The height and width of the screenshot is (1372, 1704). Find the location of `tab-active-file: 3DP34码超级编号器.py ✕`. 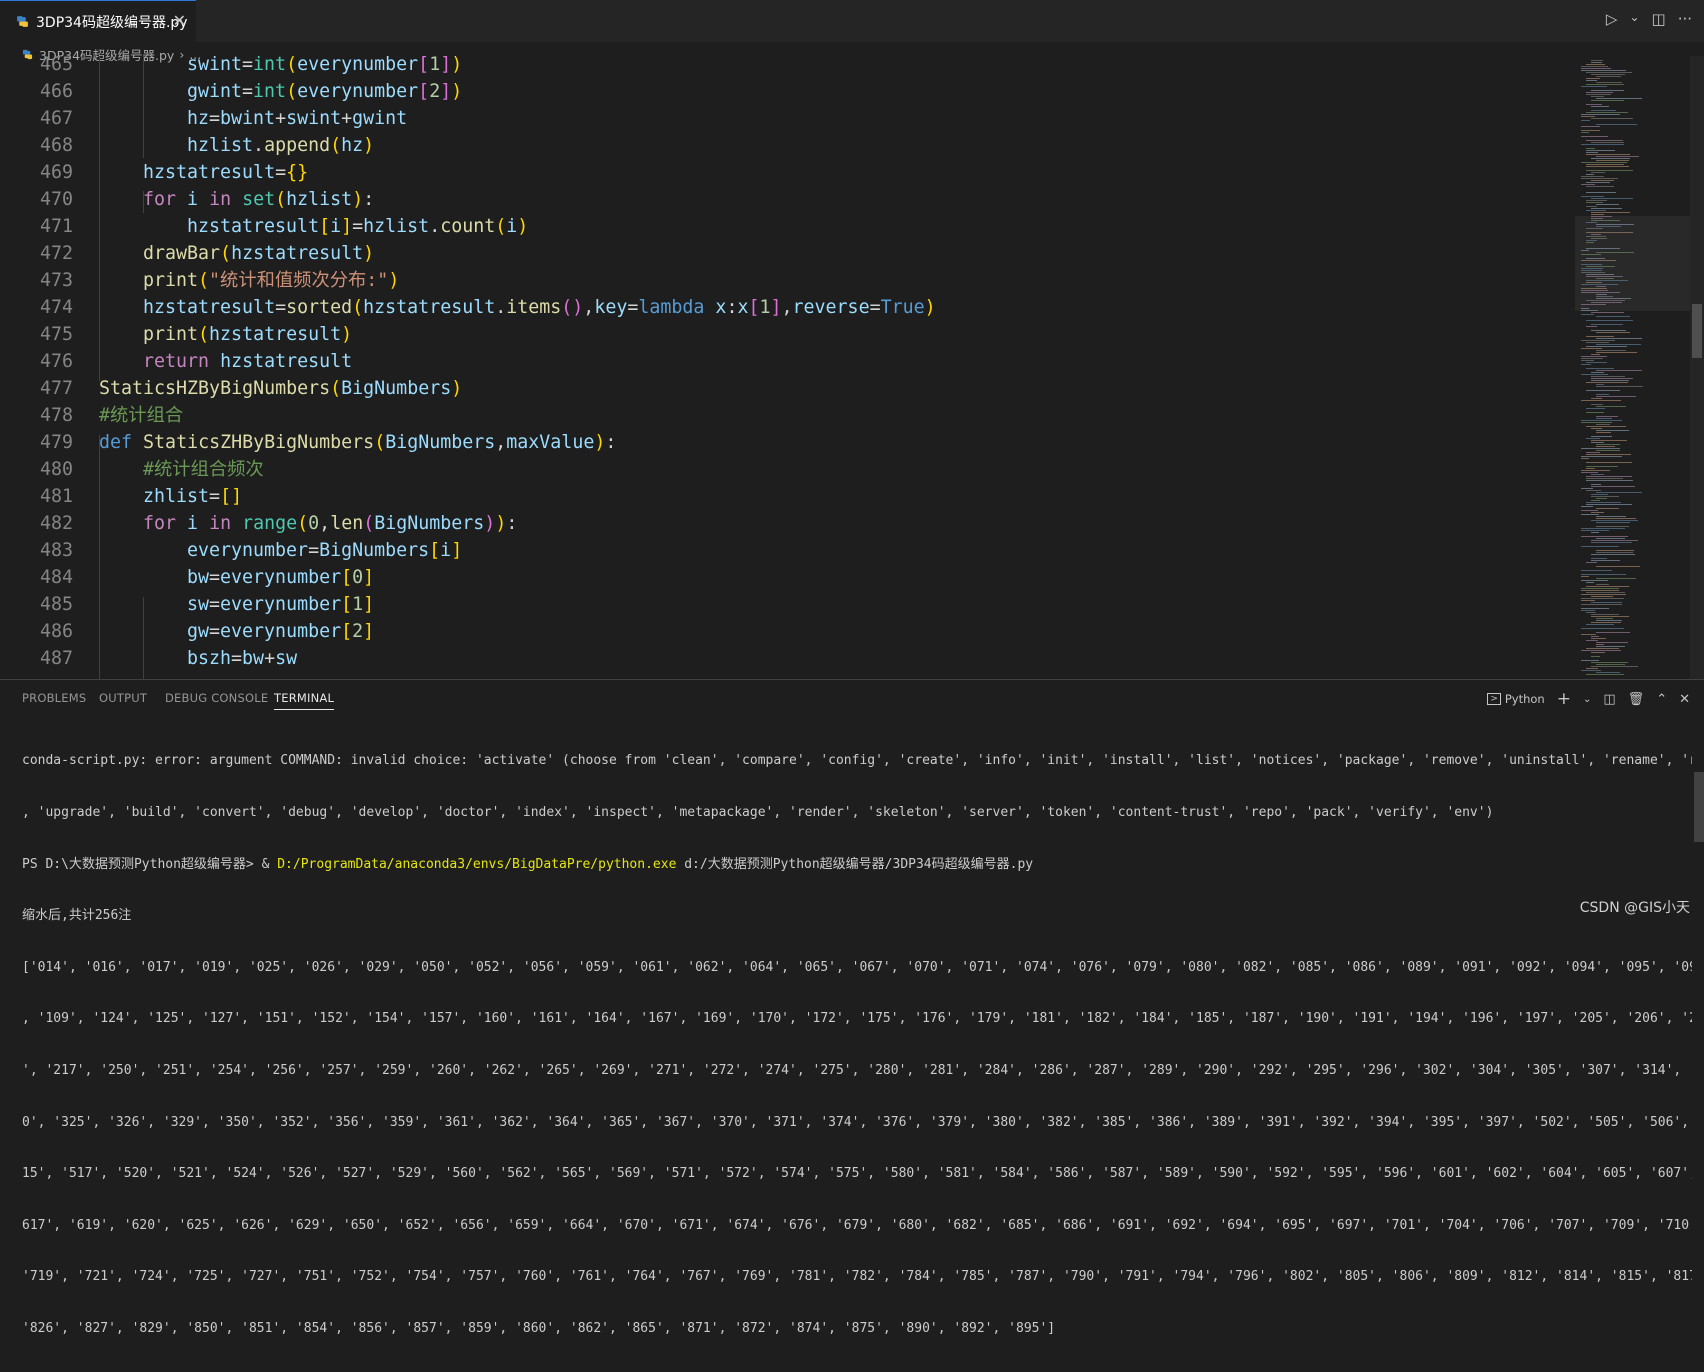

tab-active-file: 3DP34码超级编号器.py ✕ is located at coordinates (98, 21).